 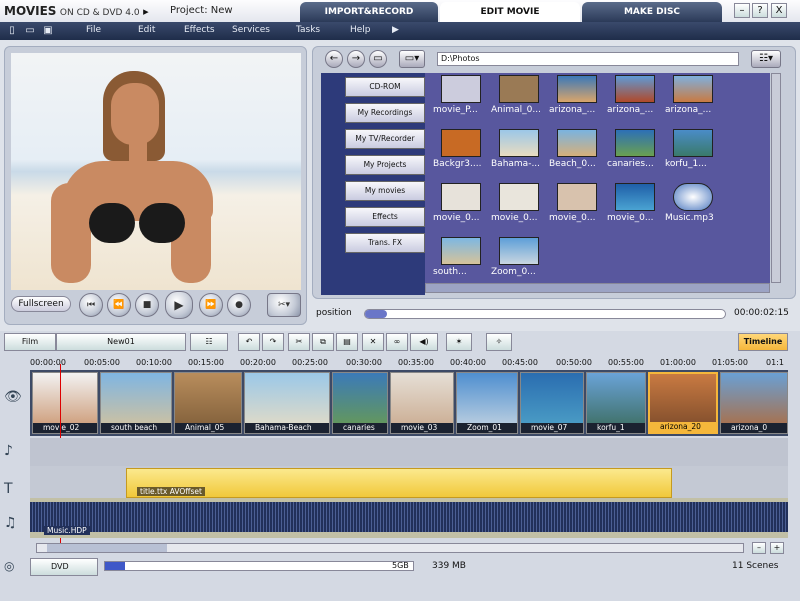 I want to click on category-effects: Effects, so click(x=385, y=217).